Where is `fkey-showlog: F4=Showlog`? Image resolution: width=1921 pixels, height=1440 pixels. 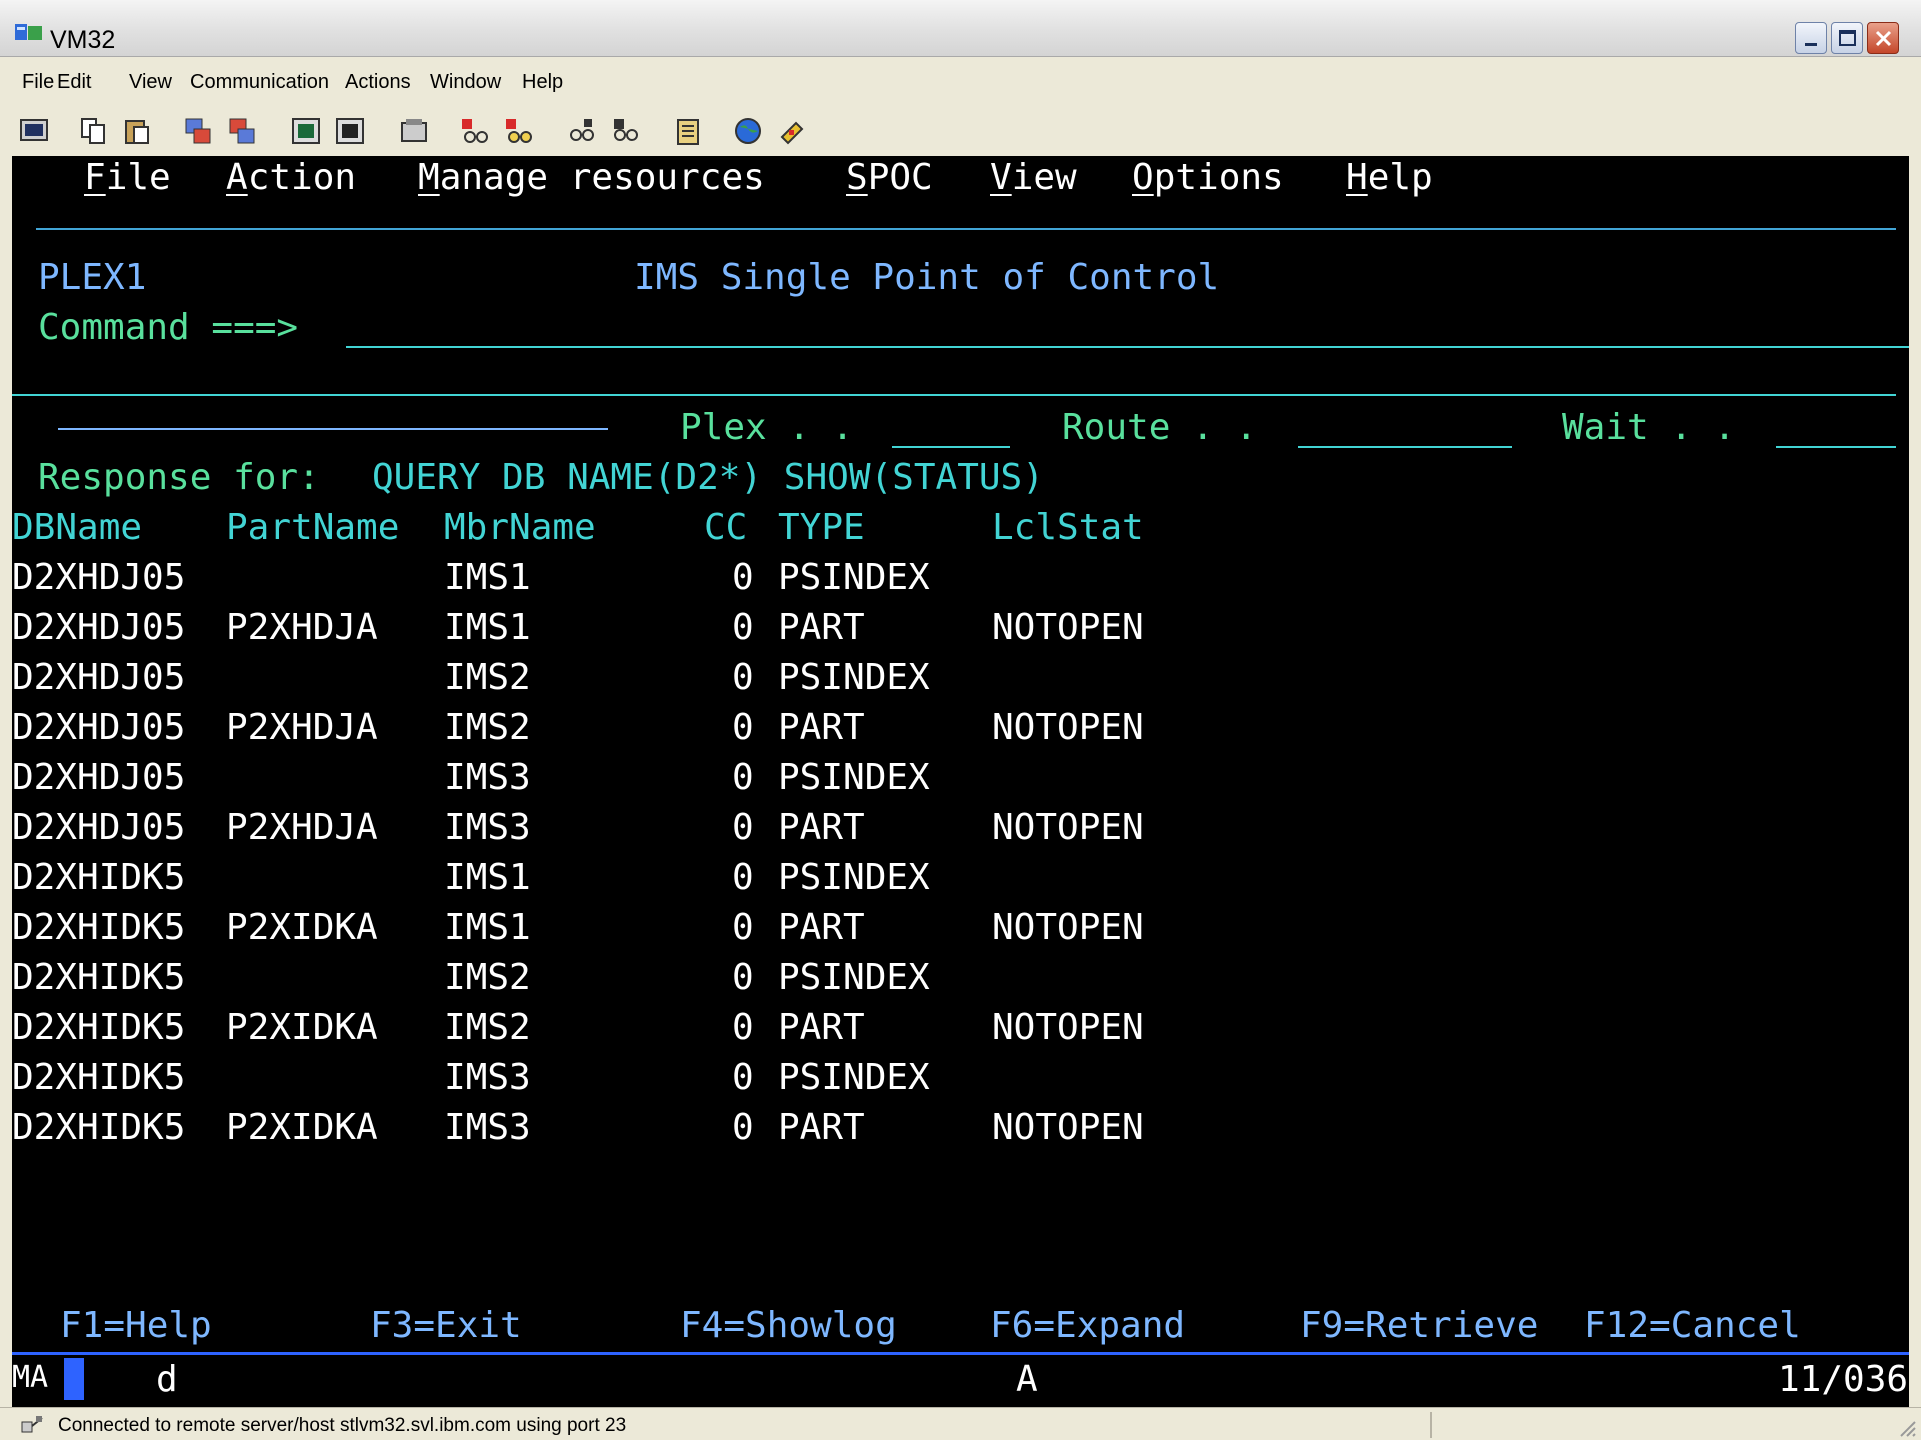 fkey-showlog: F4=Showlog is located at coordinates (788, 1326).